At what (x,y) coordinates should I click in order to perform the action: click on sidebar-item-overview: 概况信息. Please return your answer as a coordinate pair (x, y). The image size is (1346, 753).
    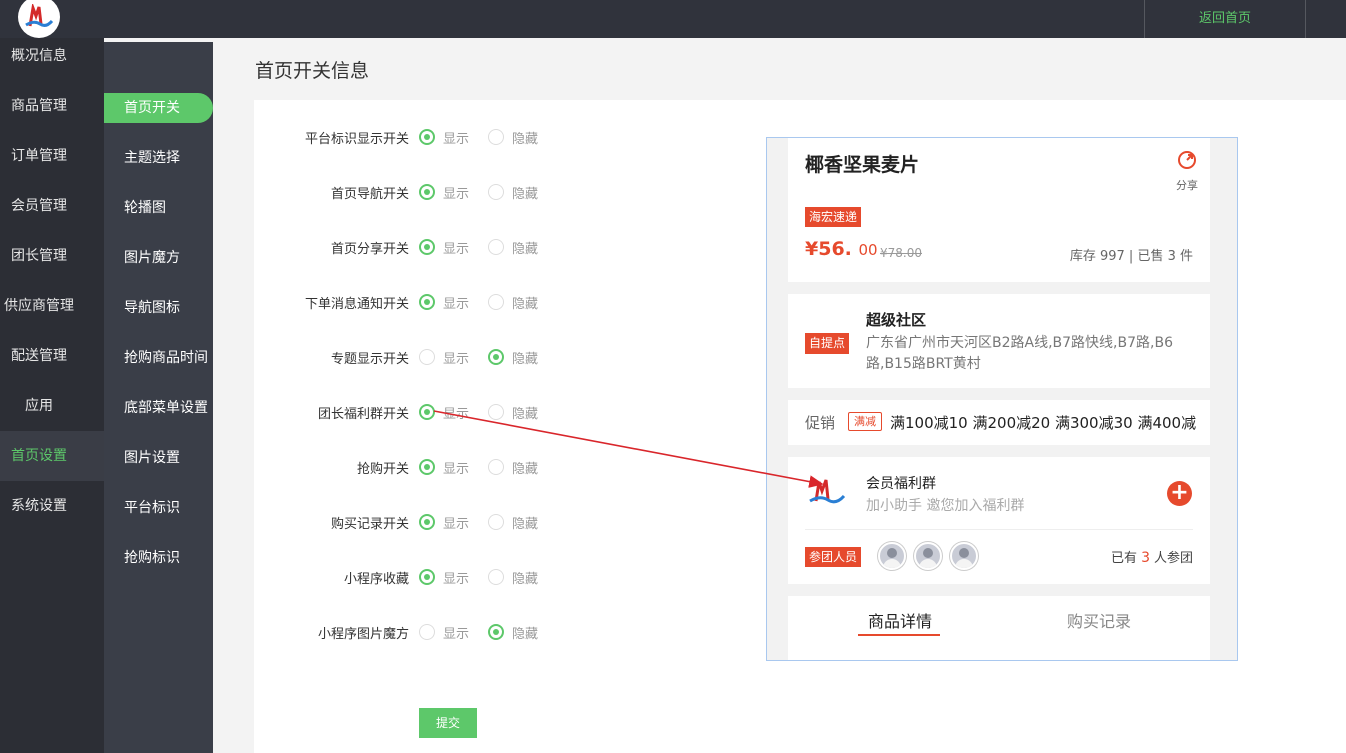
    Looking at the image, I should click on (52, 63).